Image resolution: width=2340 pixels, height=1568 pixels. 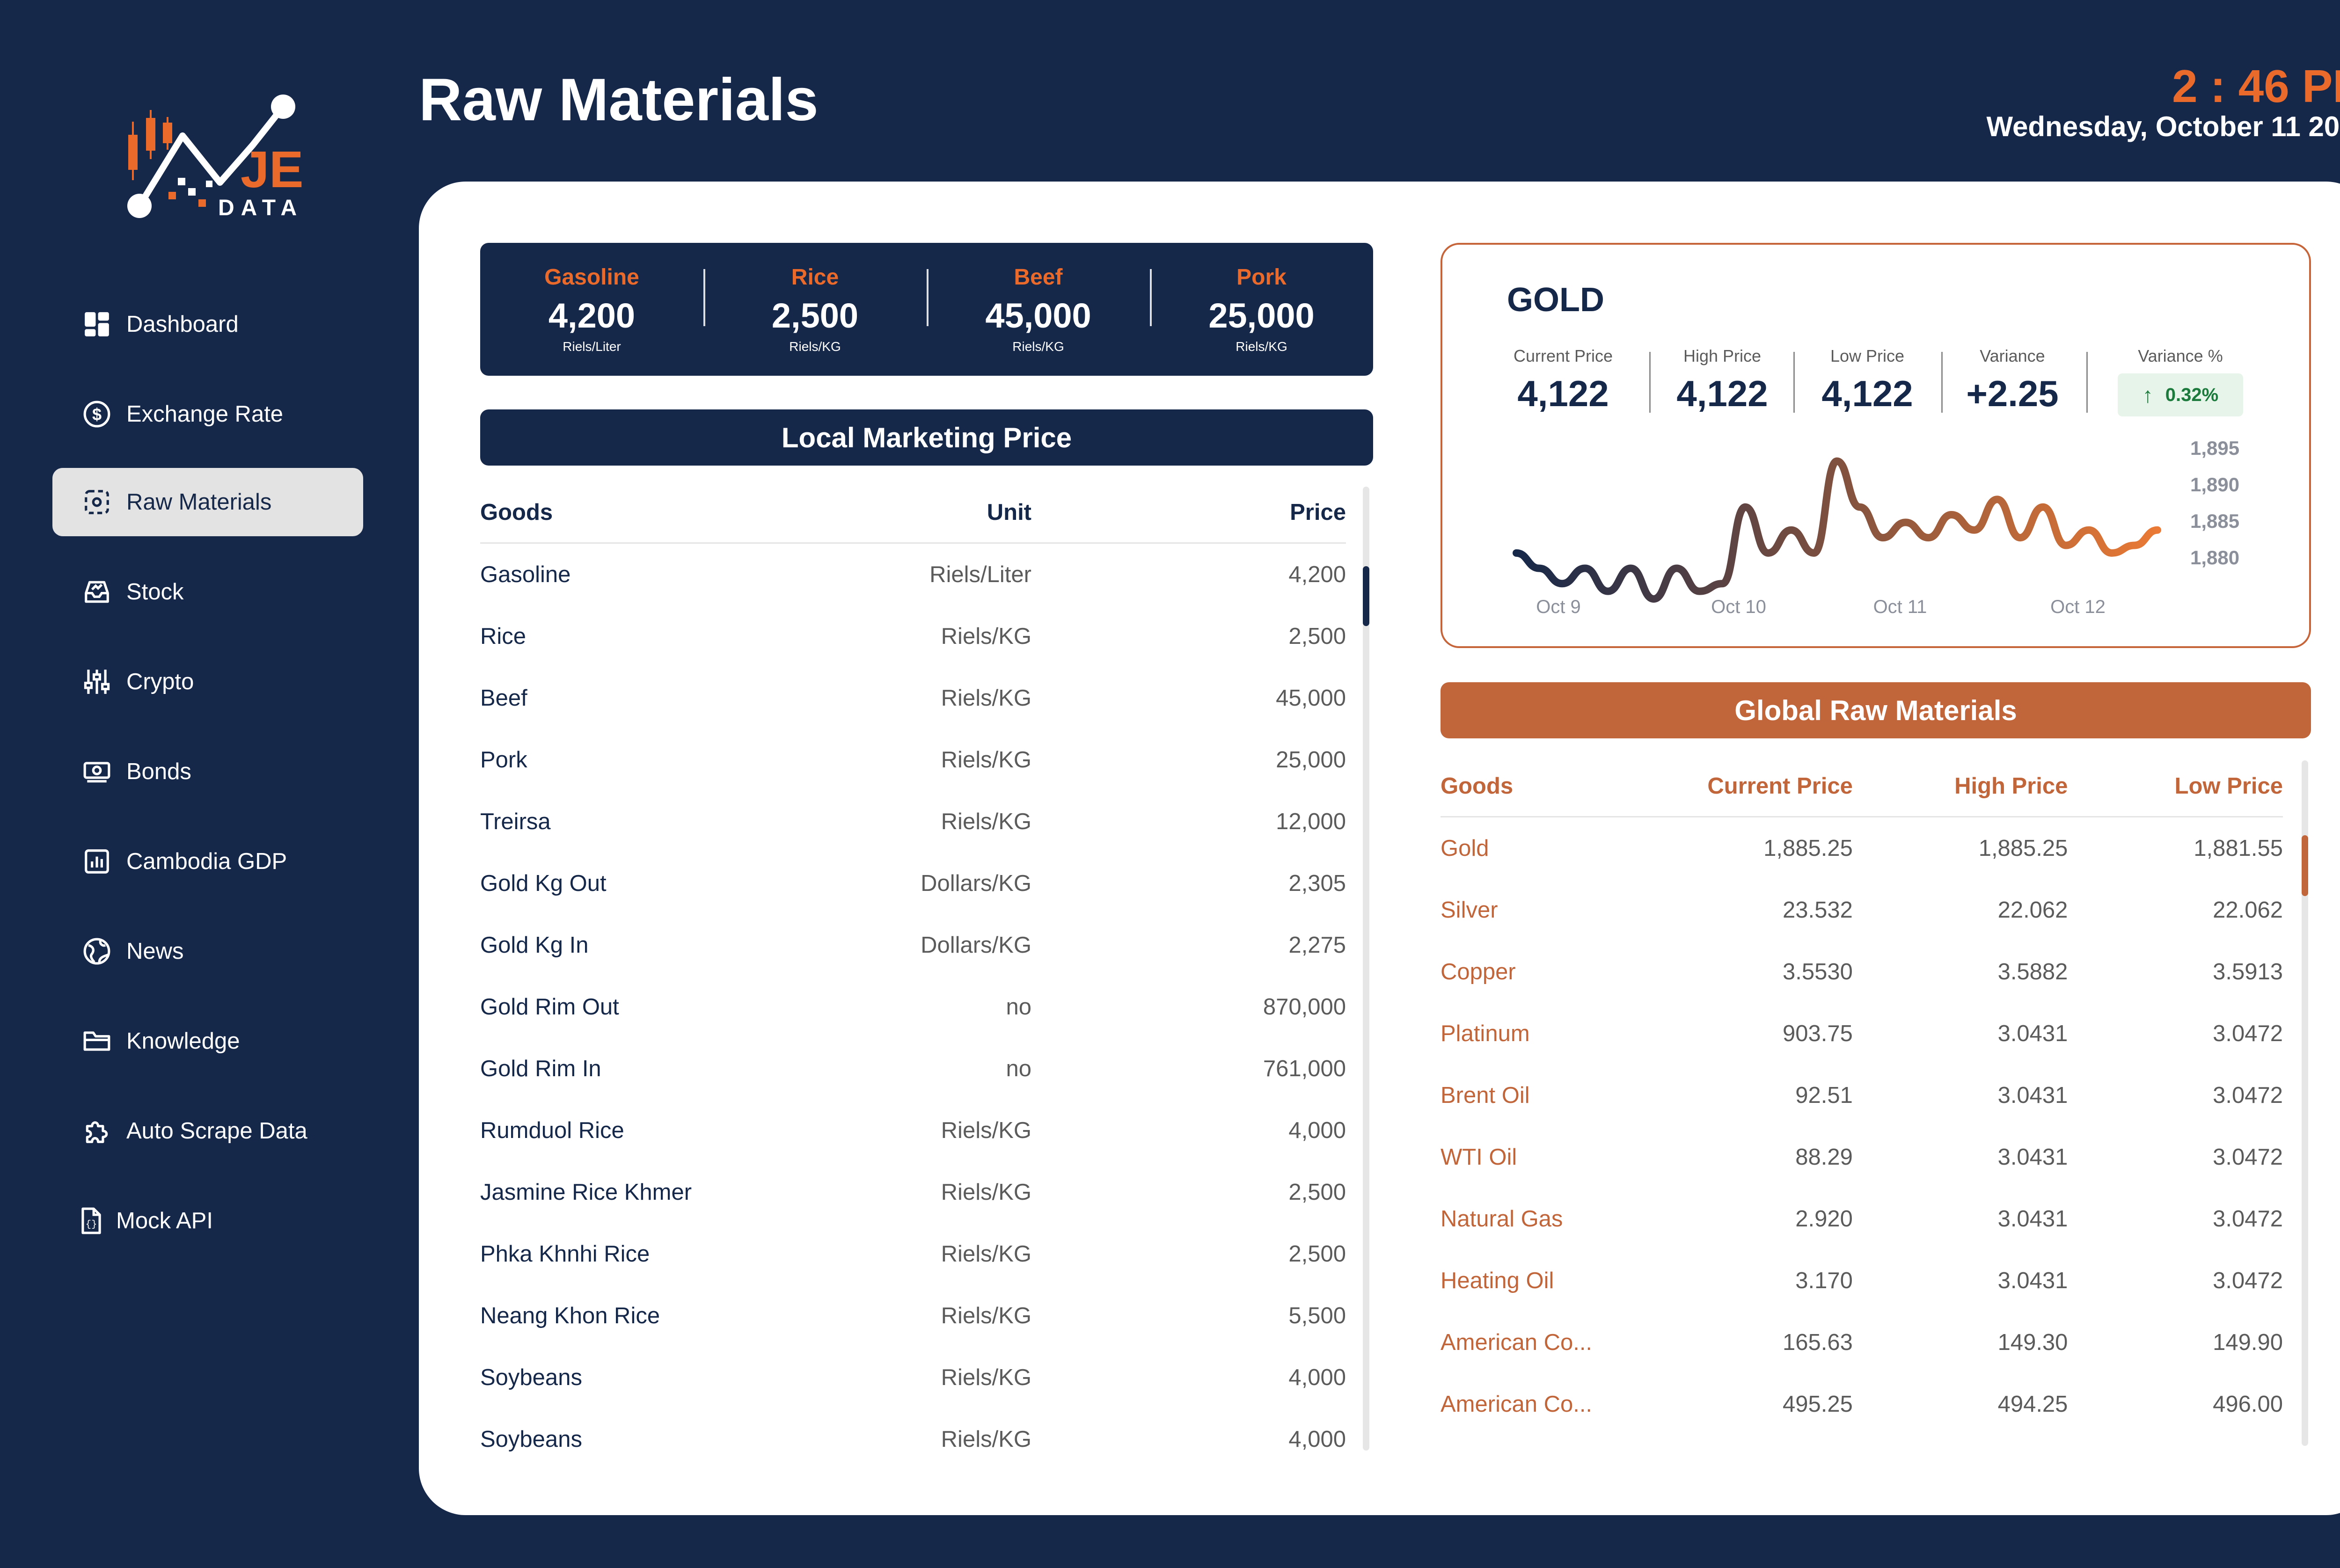 What do you see at coordinates (1563, 355) in the screenshot?
I see `stat-label: Current Price` at bounding box center [1563, 355].